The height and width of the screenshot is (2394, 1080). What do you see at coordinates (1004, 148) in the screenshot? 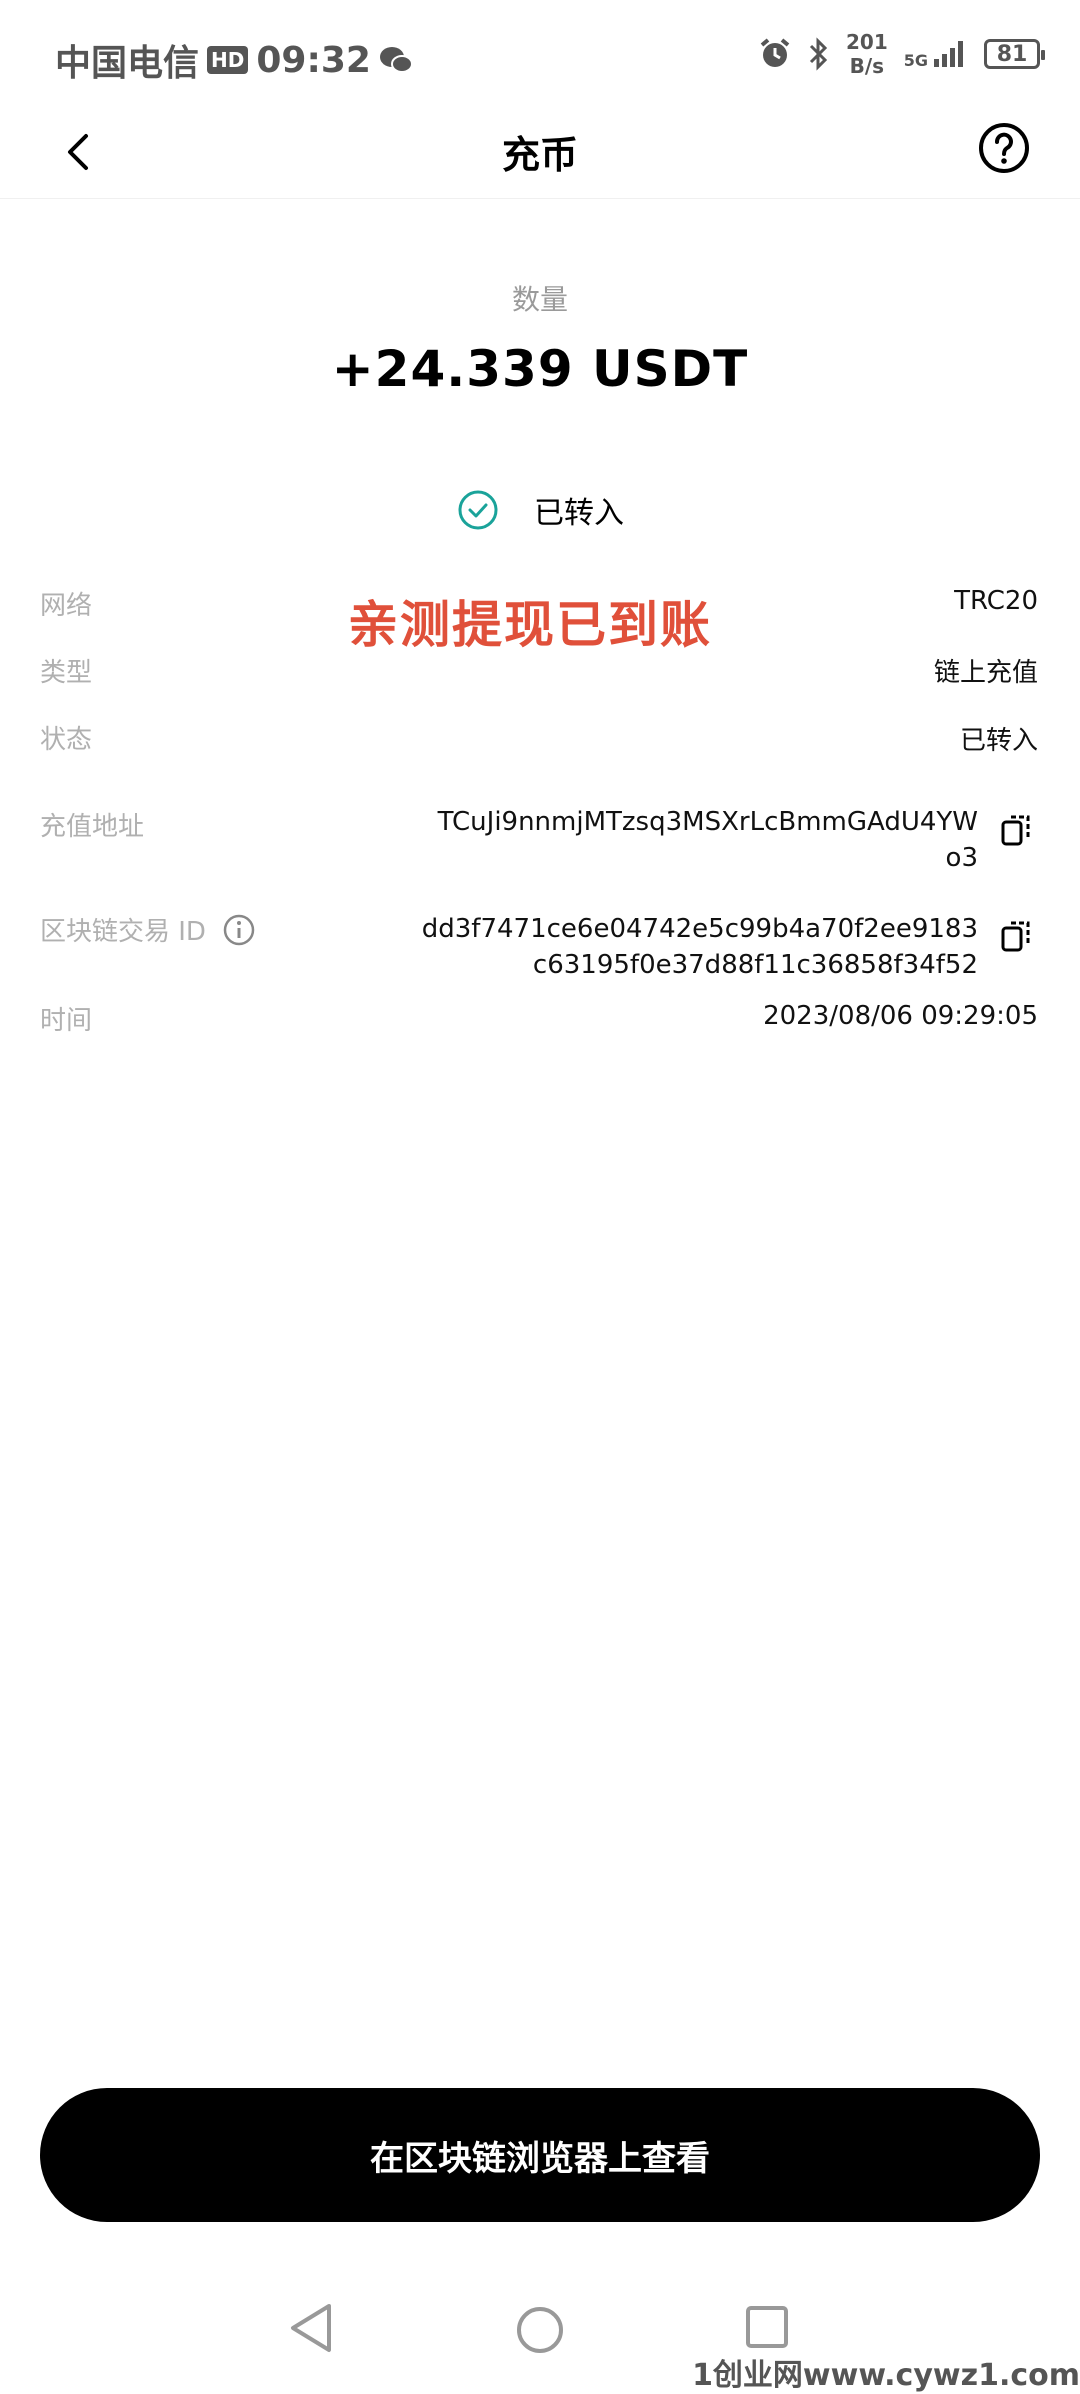
I see `help-icon` at bounding box center [1004, 148].